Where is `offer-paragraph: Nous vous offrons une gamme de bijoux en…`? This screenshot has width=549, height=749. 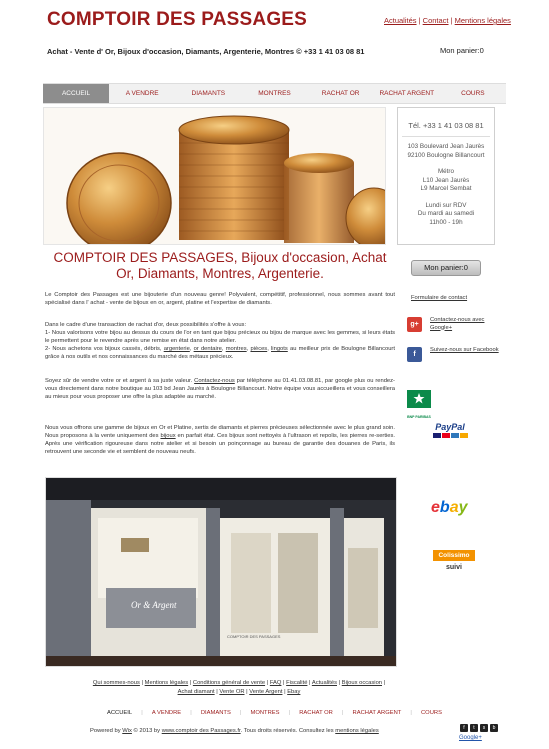
offer-paragraph: Nous vous offrons une gamme de bijoux en… is located at coordinates (220, 440).